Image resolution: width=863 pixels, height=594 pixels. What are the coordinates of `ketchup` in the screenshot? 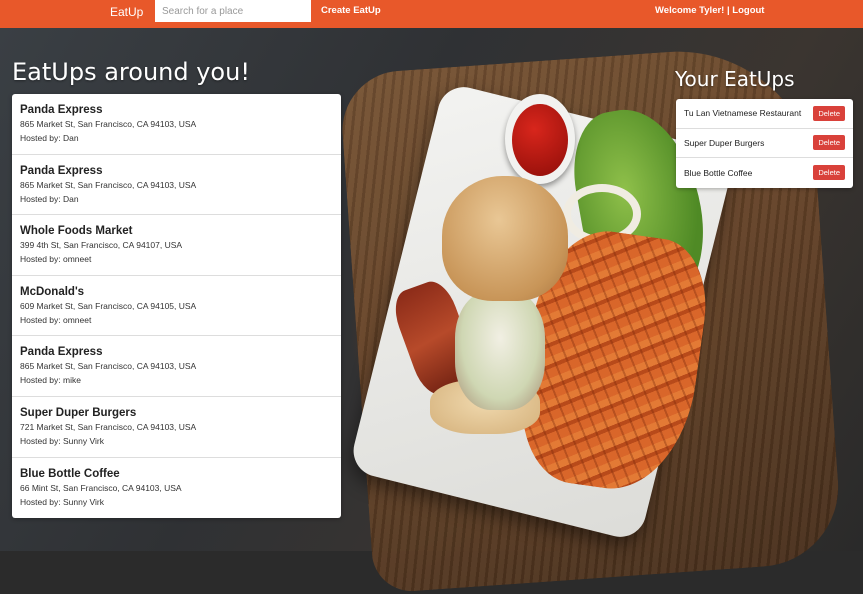 It's located at (540, 140).